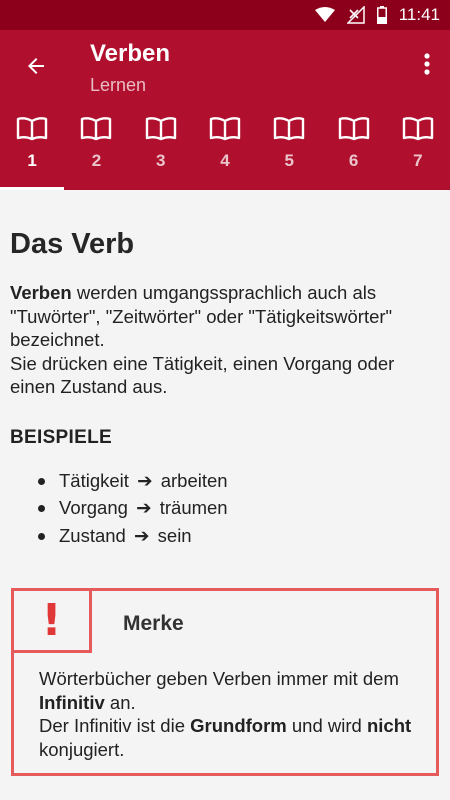 The width and height of the screenshot is (450, 800). I want to click on note-text: und wird, so click(326, 725).